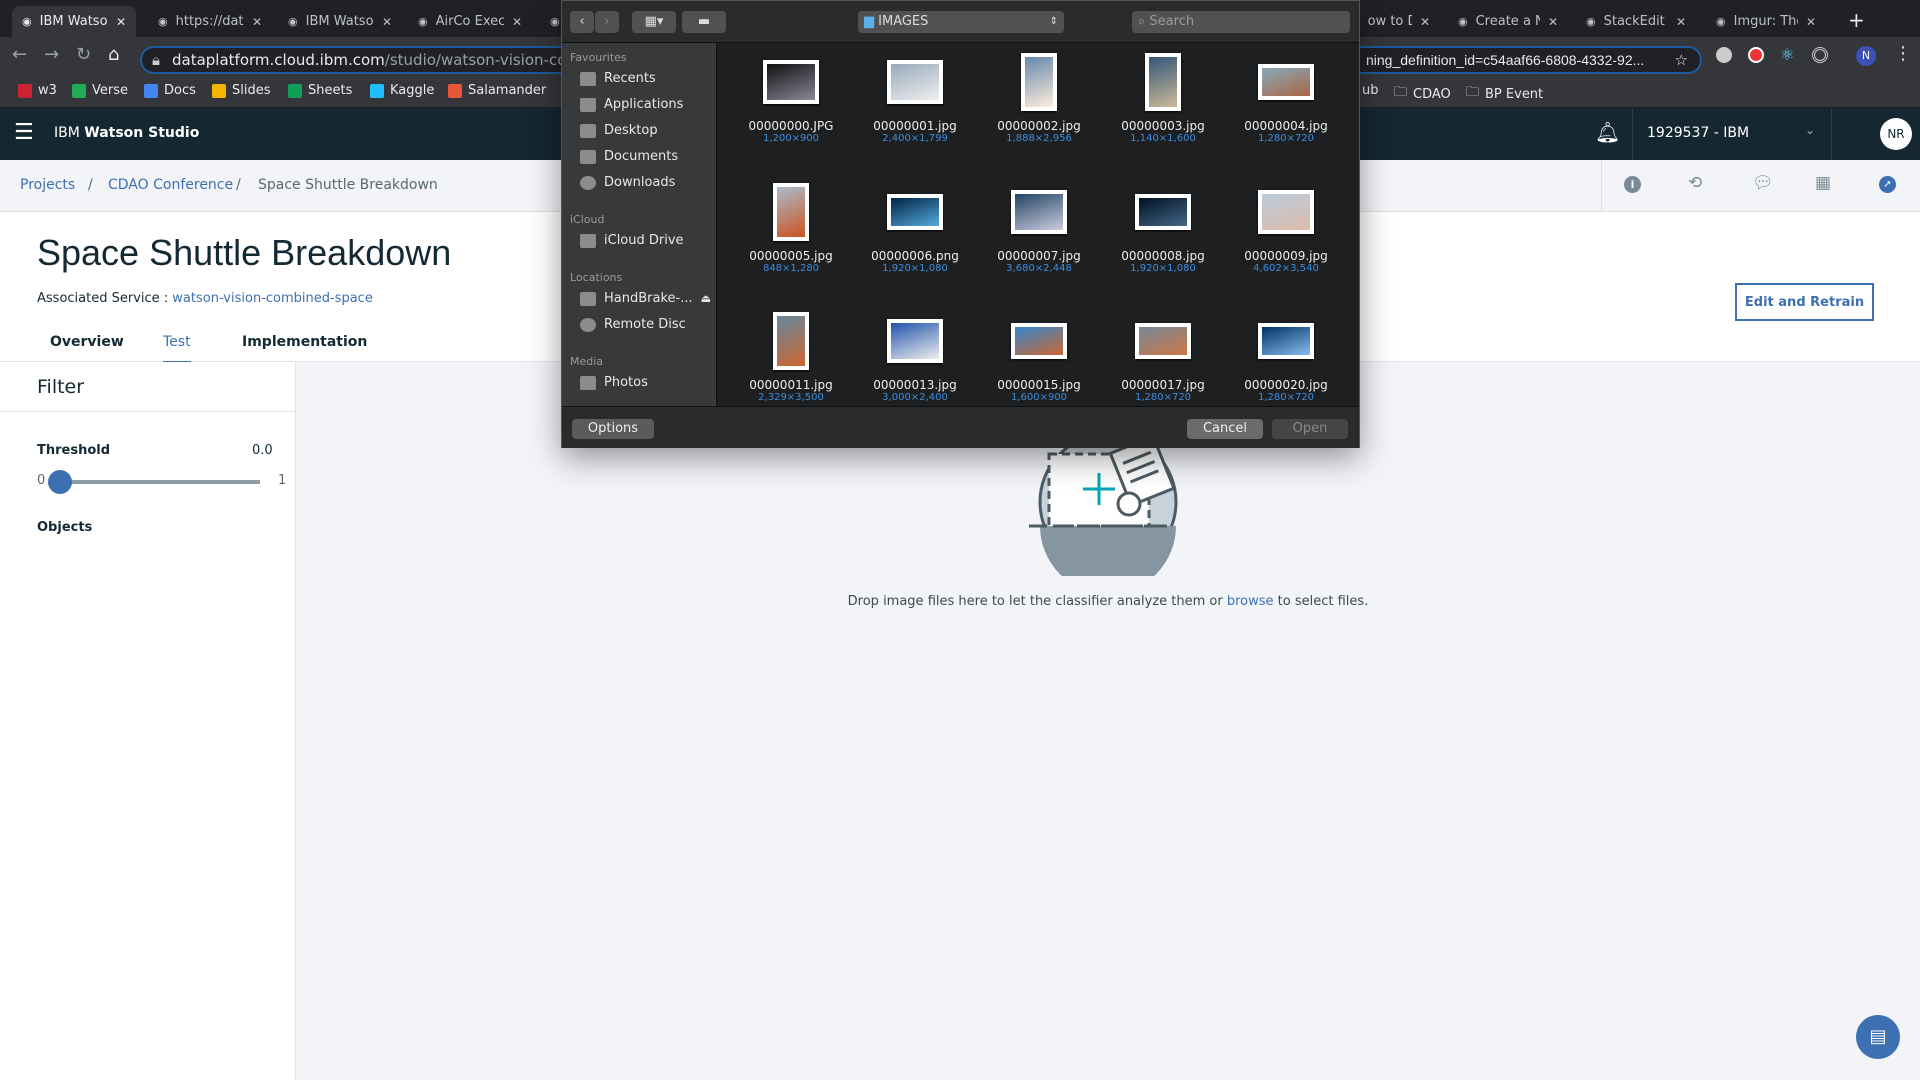 This screenshot has width=1920, height=1080. What do you see at coordinates (1286, 356) in the screenshot?
I see `file-item: 00000020.jpg 1,280×720` at bounding box center [1286, 356].